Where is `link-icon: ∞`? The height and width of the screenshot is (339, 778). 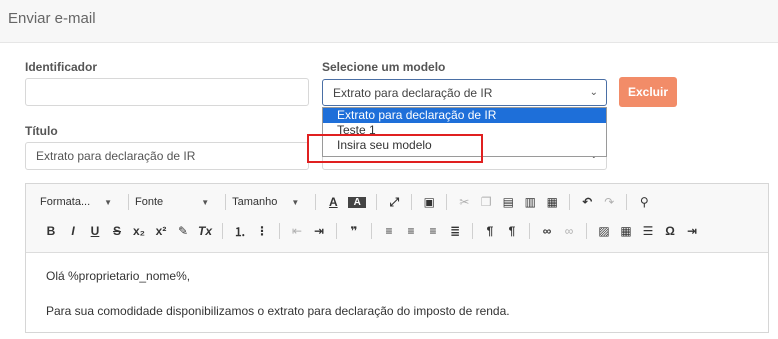
link-icon: ∞ is located at coordinates (547, 231).